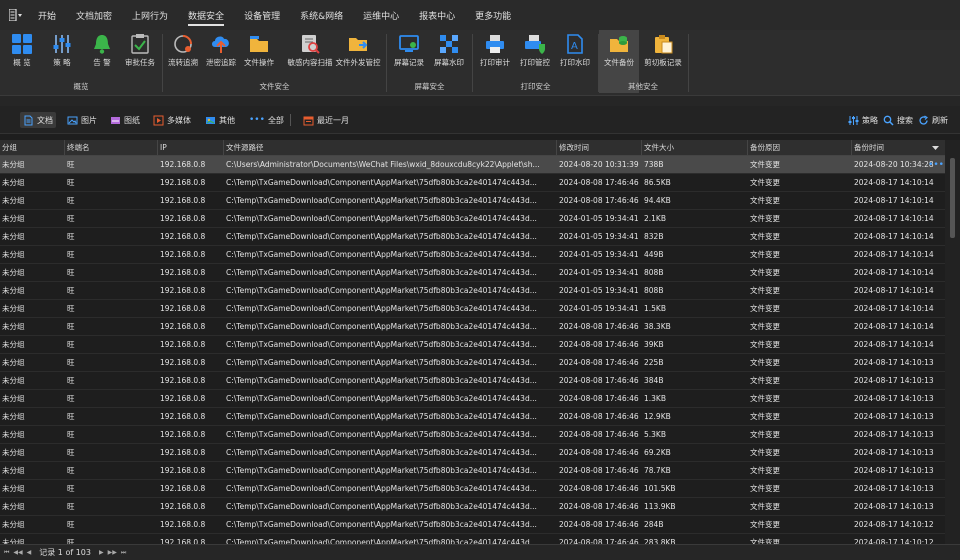 This screenshot has height=560, width=960. I want to click on vertical-scrollbar, so click(952, 342).